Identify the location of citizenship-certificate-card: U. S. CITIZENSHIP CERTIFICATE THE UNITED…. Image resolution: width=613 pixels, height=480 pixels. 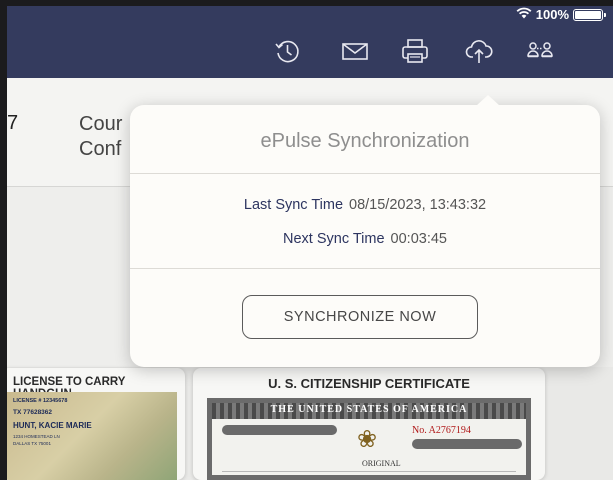
(369, 424).